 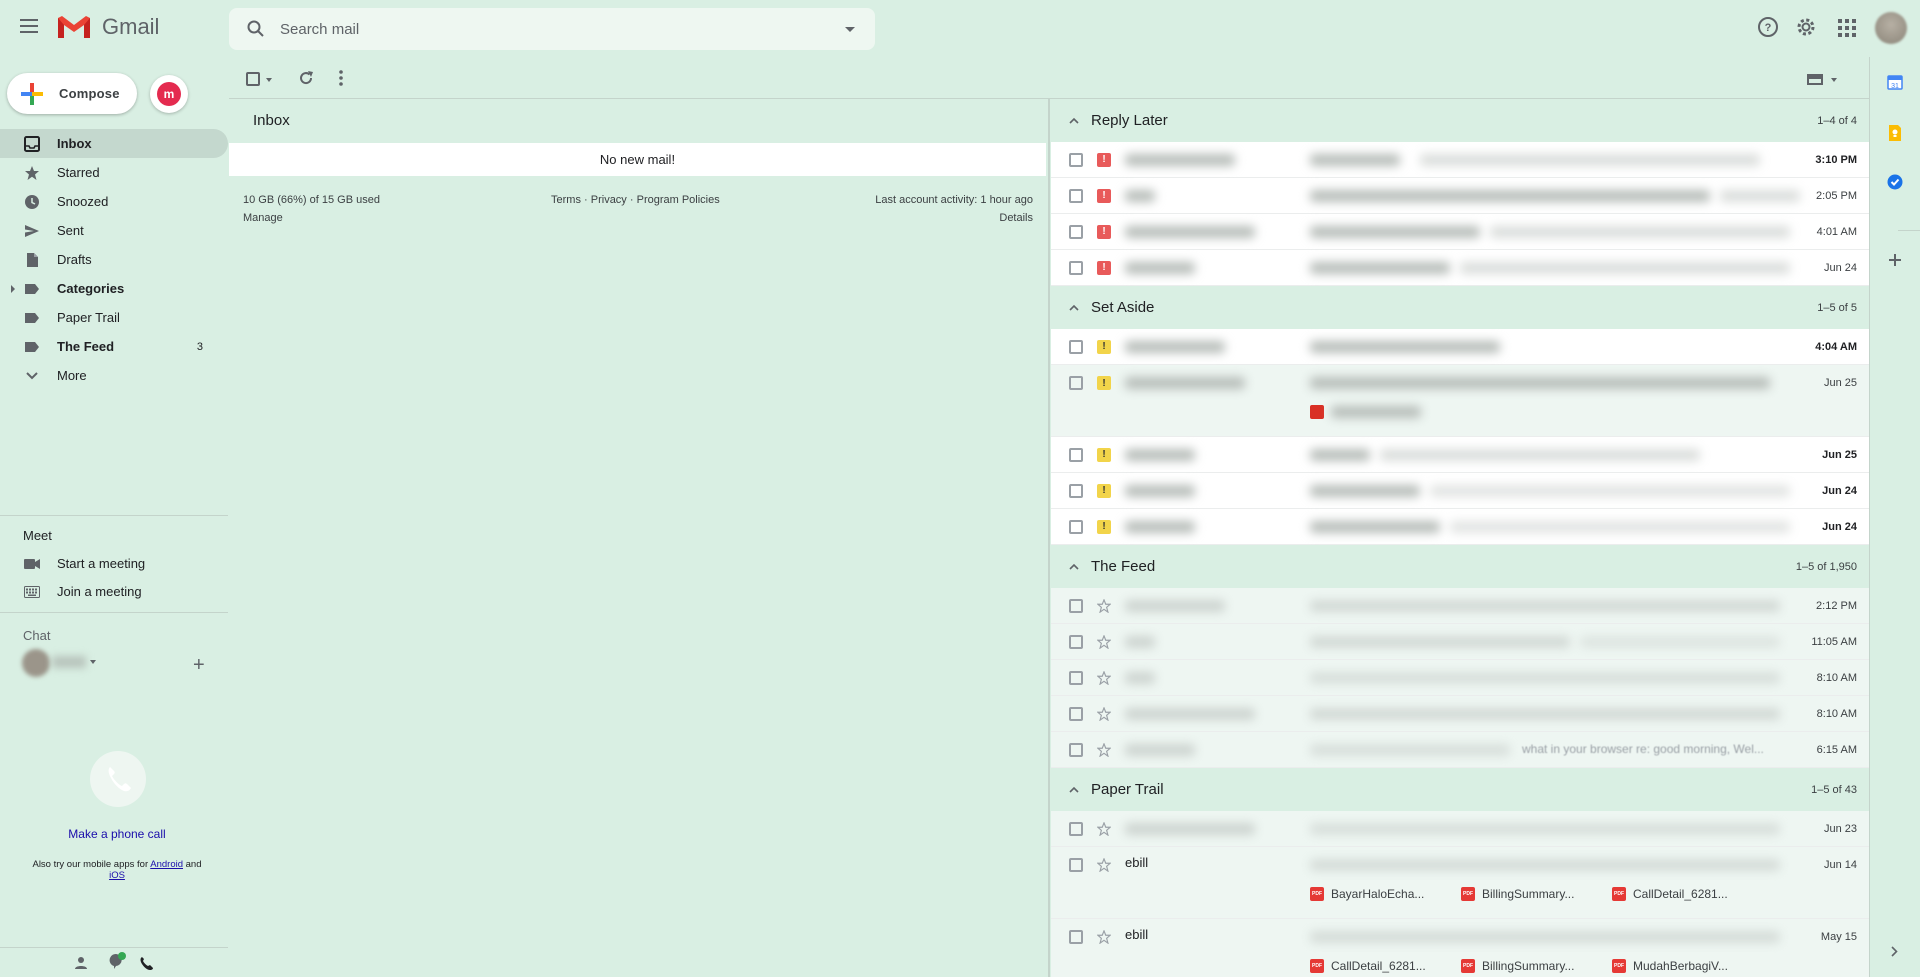 I want to click on section-header-paper-trail: Paper Trail 1–5 of 43, so click(x=1460, y=789).